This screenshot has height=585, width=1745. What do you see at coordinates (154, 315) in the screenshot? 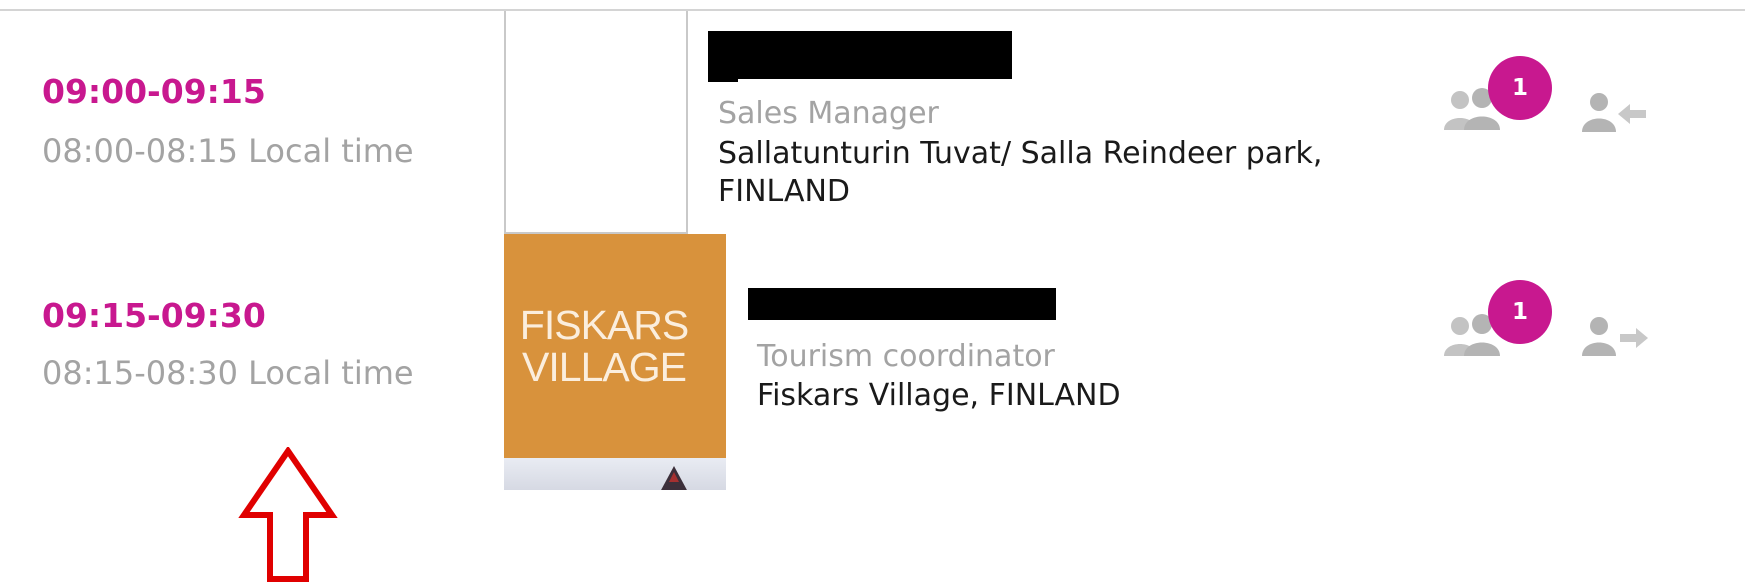
I see `slot-time: 09:15-09:30` at bounding box center [154, 315].